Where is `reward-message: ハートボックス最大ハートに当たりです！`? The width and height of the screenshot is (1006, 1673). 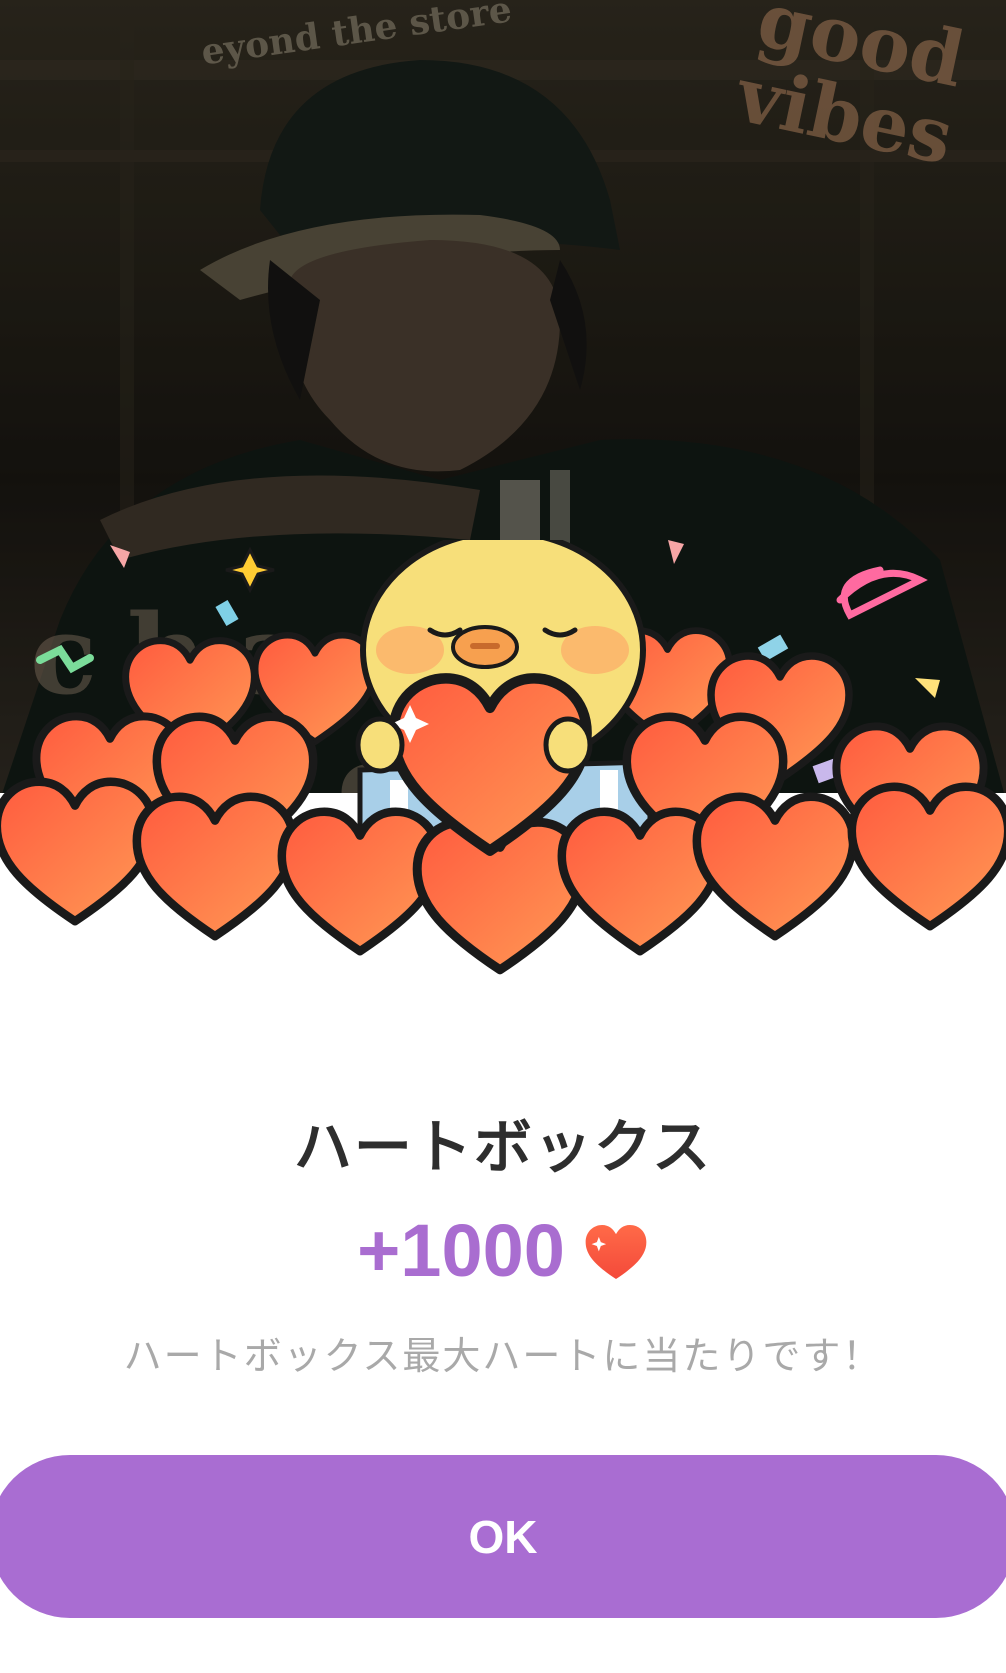
reward-message: ハートボックス最大ハートに当たりです！ is located at coordinates (503, 1356).